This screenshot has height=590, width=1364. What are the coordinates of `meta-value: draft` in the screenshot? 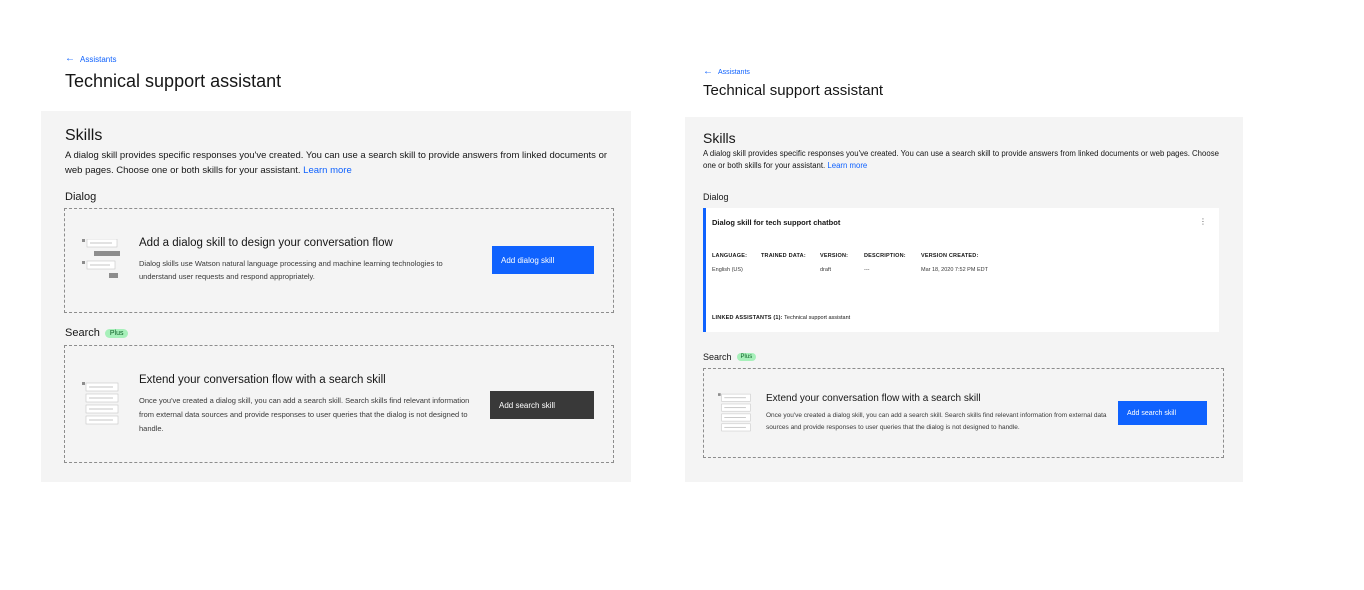 It's located at (826, 270).